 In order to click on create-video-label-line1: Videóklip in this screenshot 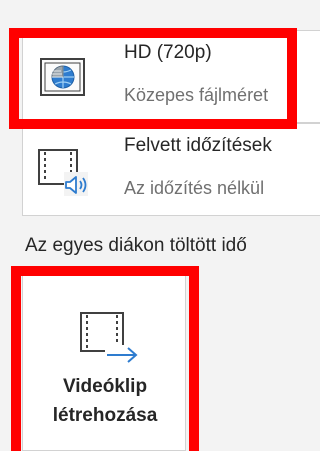, I will do `click(105, 386)`.